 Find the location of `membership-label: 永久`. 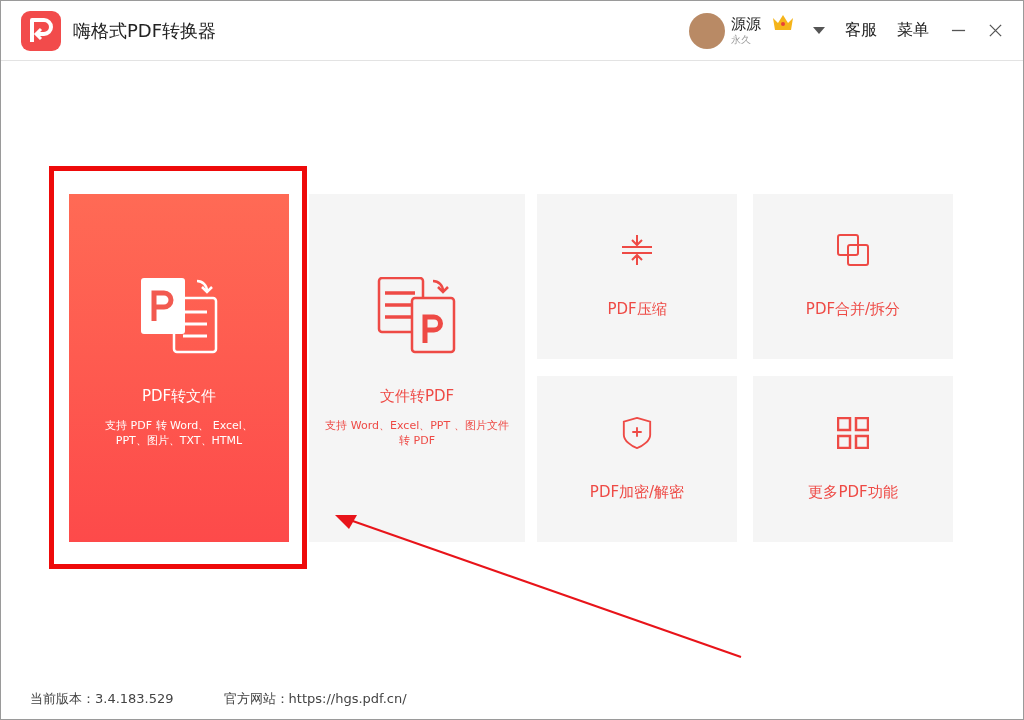

membership-label: 永久 is located at coordinates (741, 39).